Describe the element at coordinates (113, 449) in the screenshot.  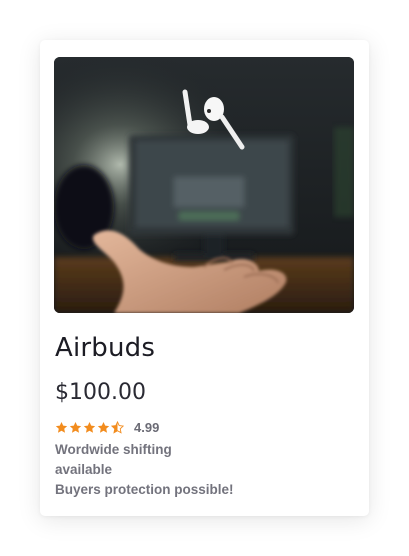
I see `shipping-line-1: Wordwide shifting` at that location.